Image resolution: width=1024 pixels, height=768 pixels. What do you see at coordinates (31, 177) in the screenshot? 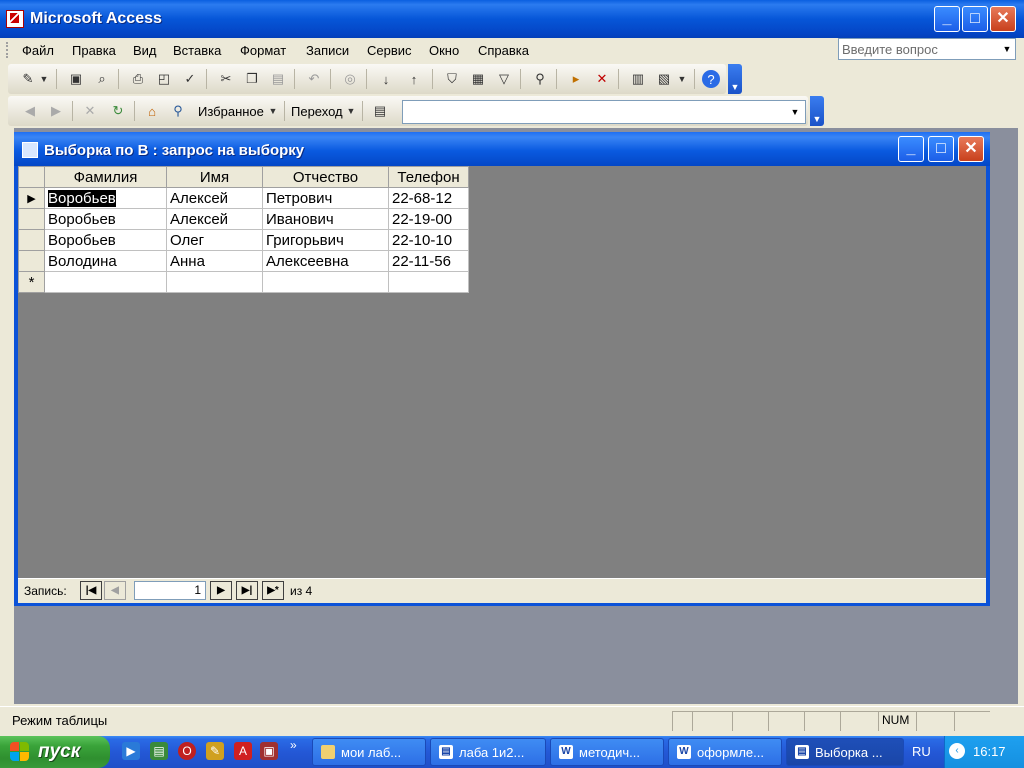
I see `select-all-corner` at bounding box center [31, 177].